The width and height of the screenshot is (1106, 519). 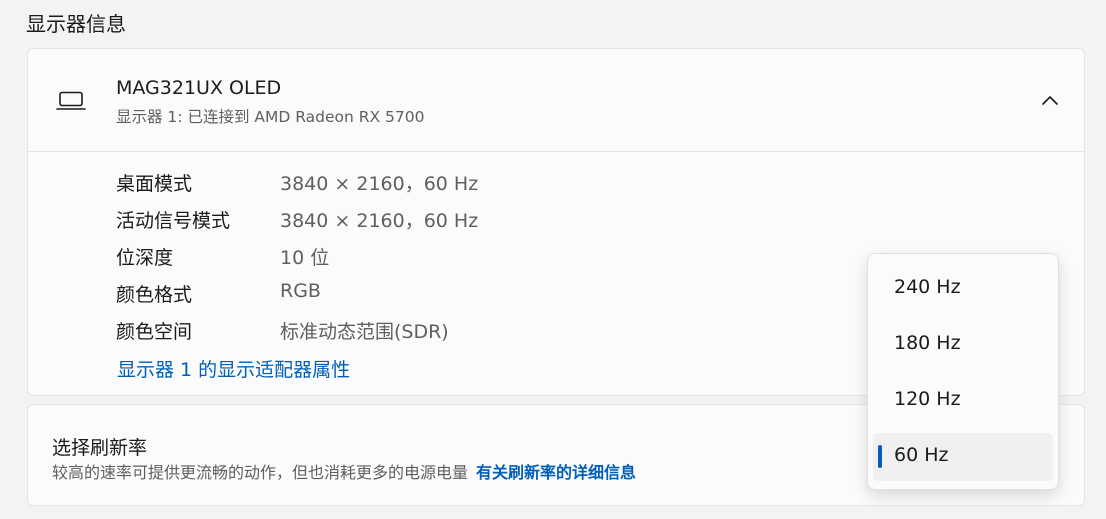 I want to click on detail-label: 颜色空间, so click(x=154, y=332).